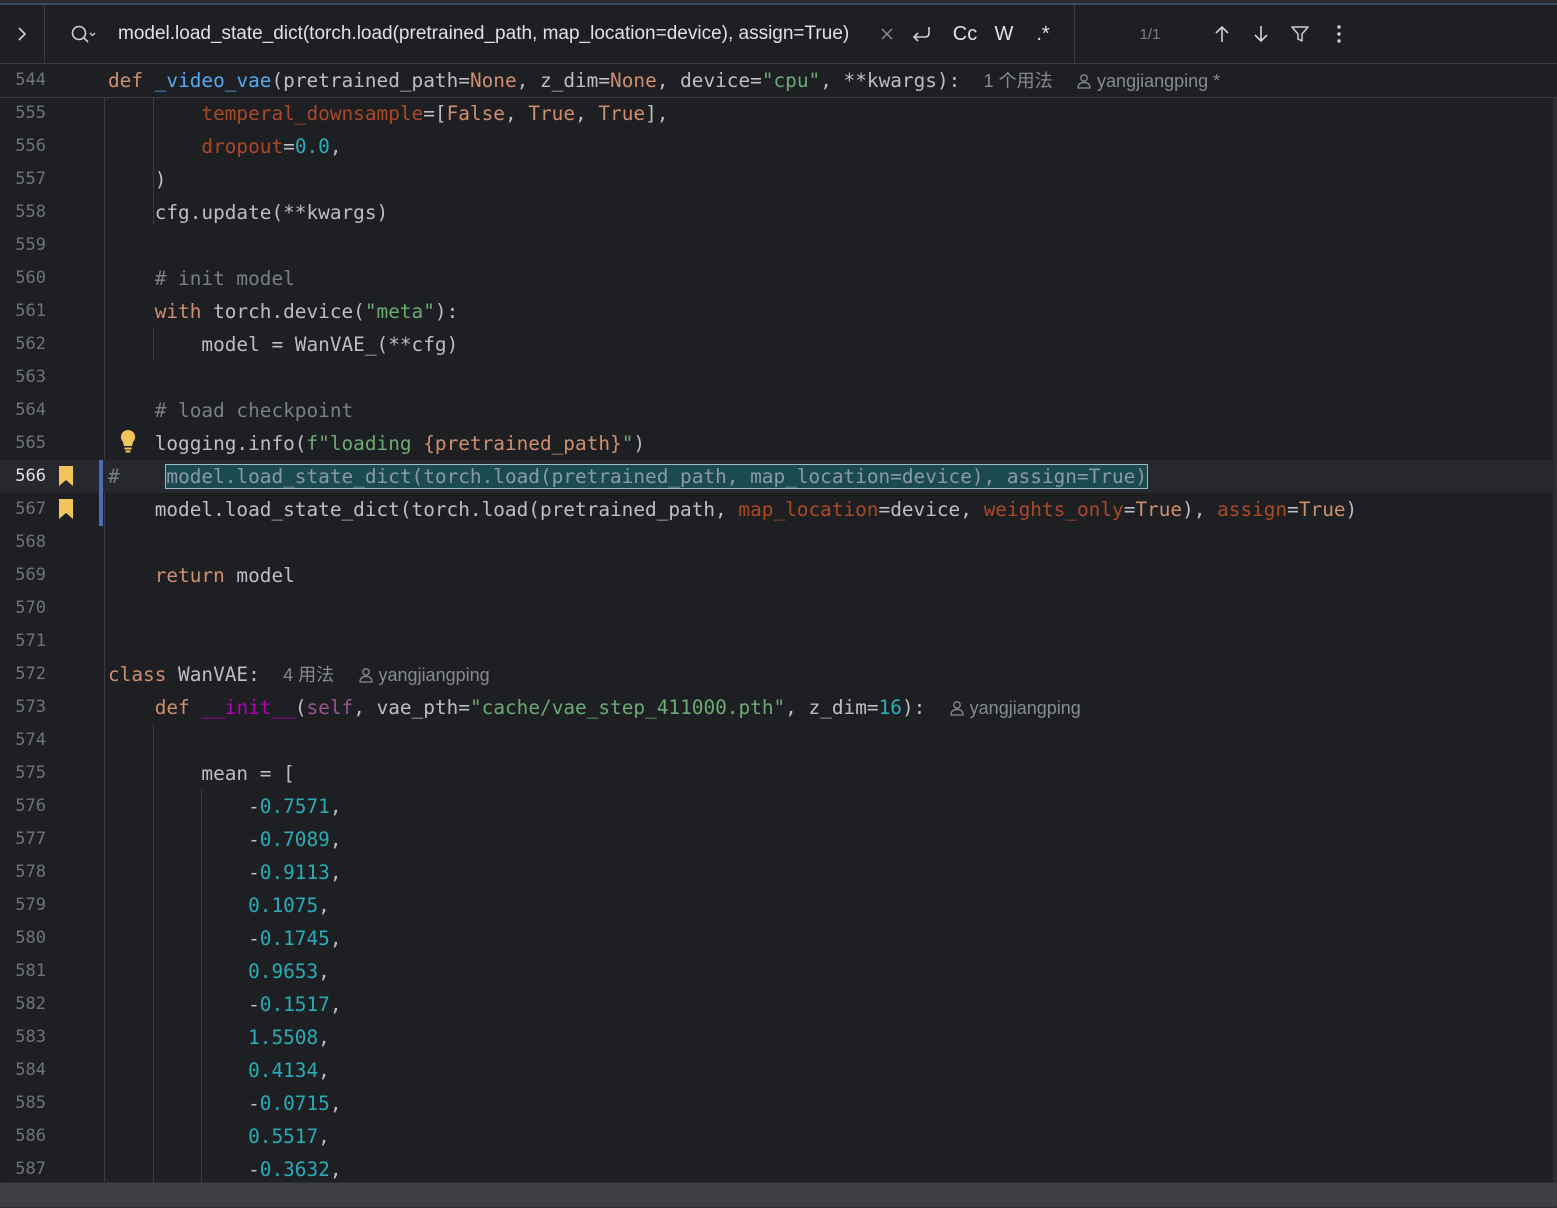  I want to click on line-number: 587, so click(30, 1169).